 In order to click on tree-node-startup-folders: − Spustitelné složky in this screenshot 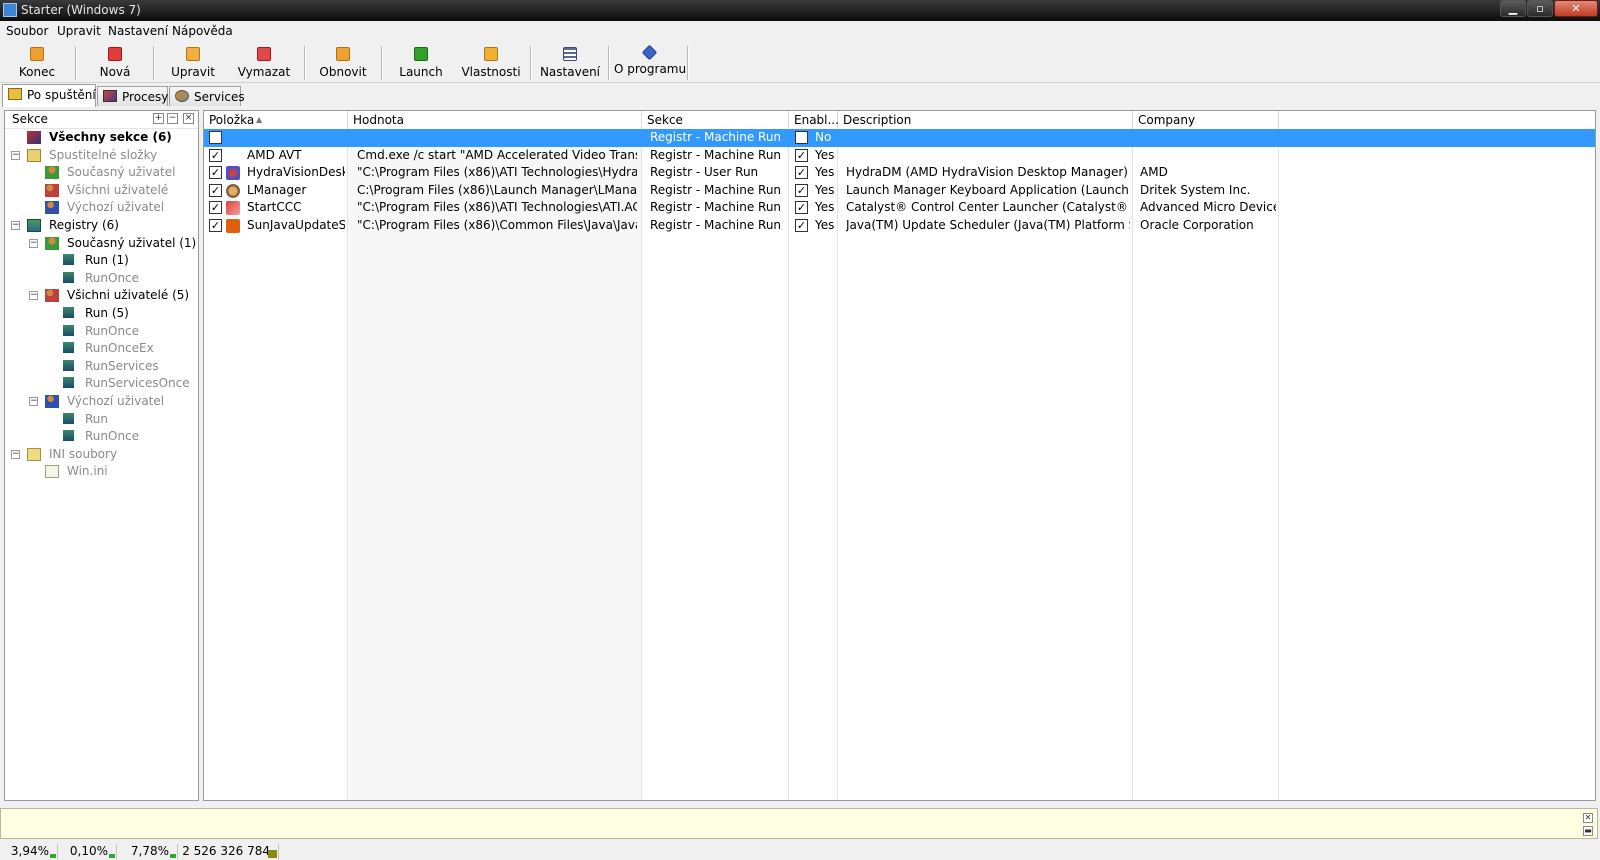, I will do `click(100, 156)`.